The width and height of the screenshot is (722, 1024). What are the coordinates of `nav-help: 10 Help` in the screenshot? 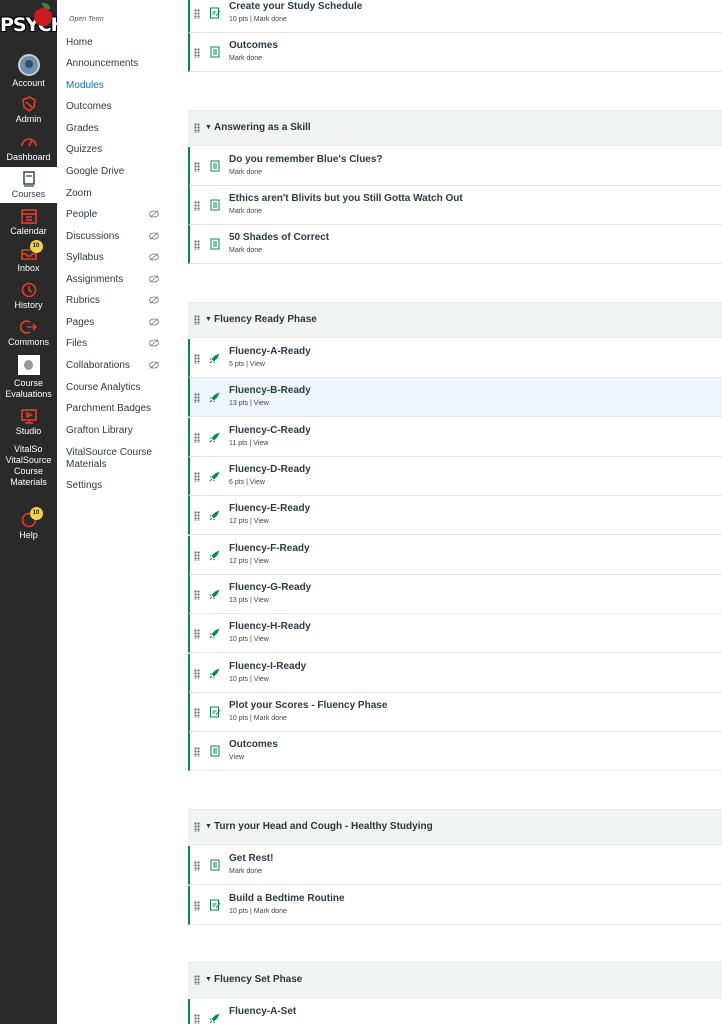 It's located at (28, 524).